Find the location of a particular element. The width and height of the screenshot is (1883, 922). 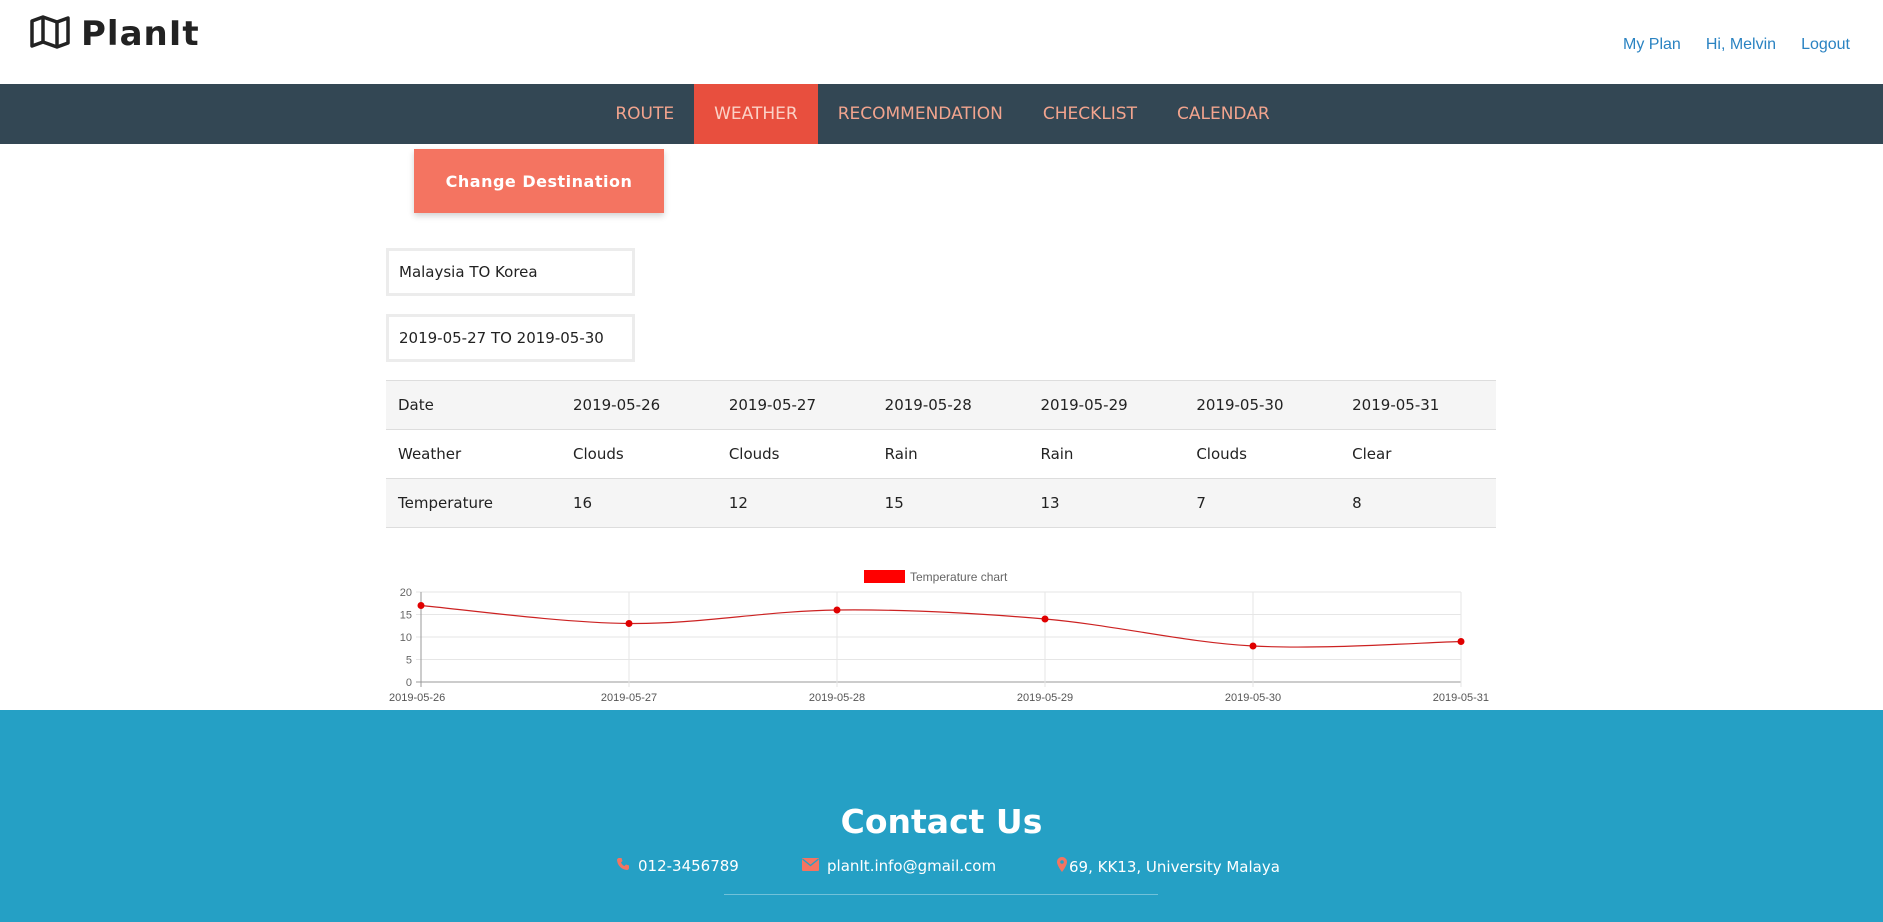

table-cell: 2019-05-29 is located at coordinates (1106, 405).